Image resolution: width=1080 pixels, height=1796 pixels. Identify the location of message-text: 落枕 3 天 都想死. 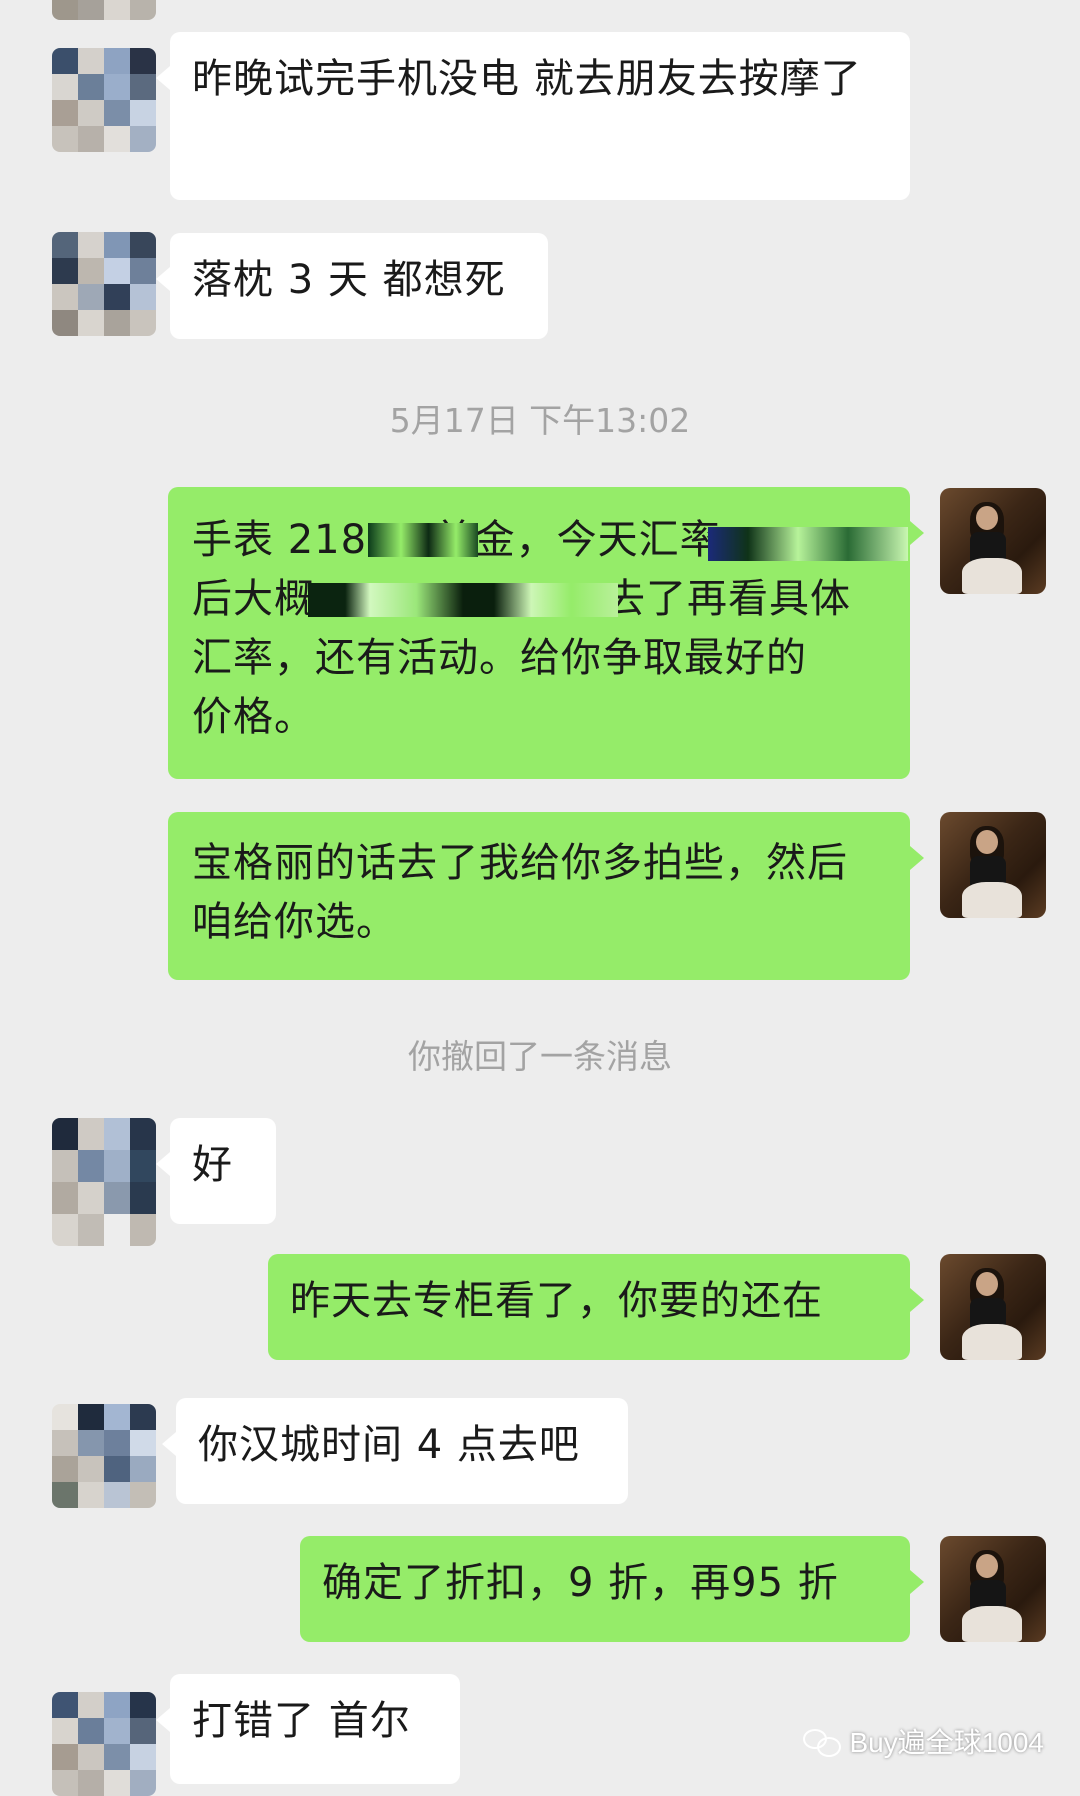
(349, 280).